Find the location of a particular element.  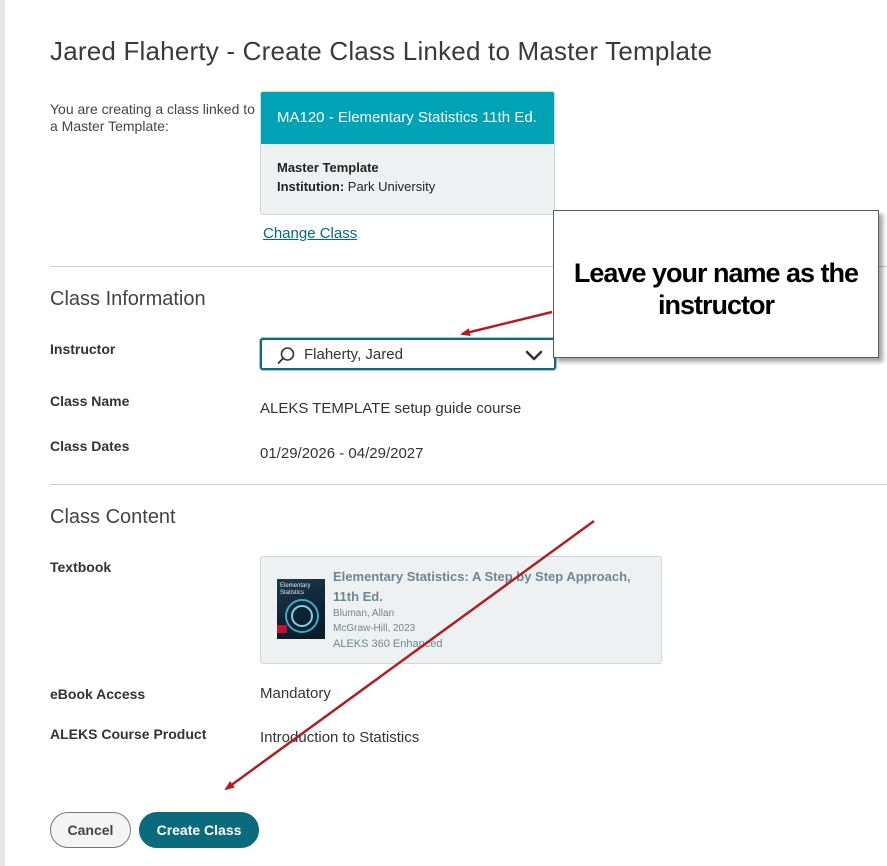

create-class-button: Create Class is located at coordinates (199, 830).